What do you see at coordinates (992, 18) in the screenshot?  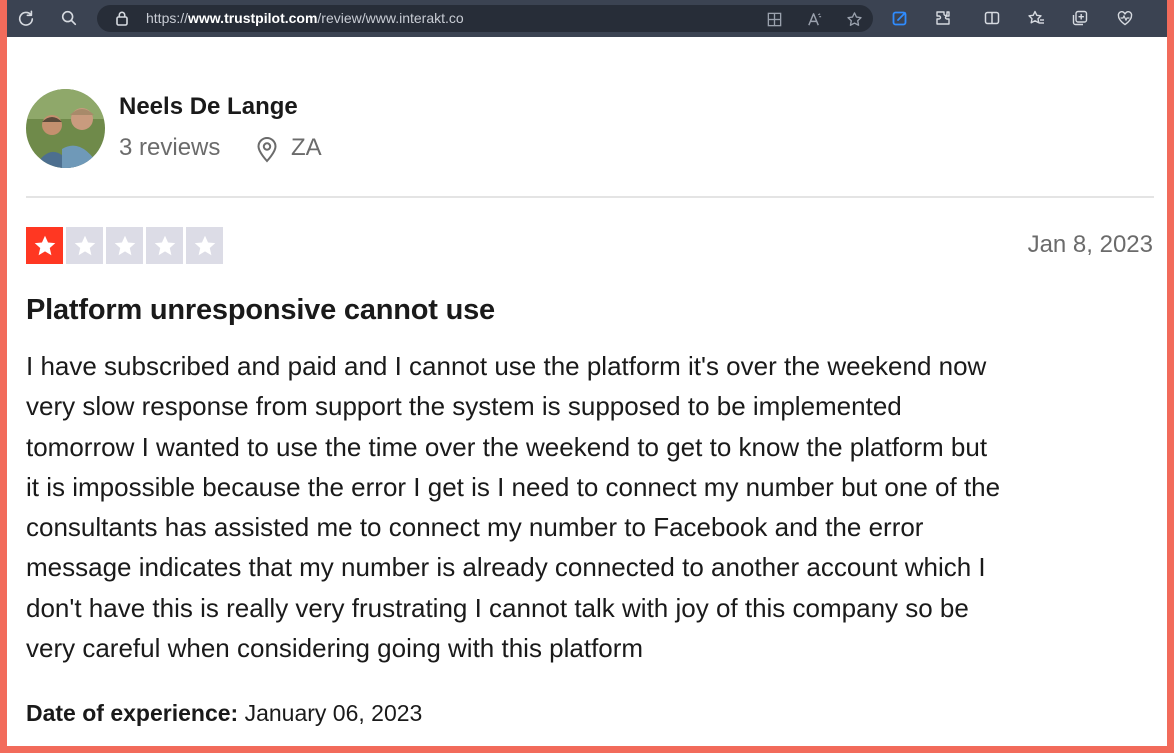 I see `split-screen-icon` at bounding box center [992, 18].